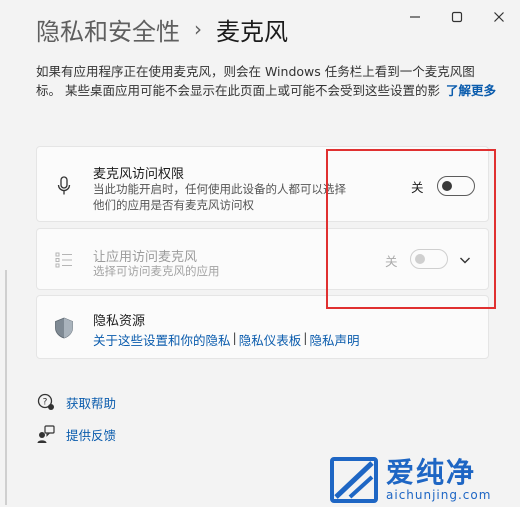 The height and width of the screenshot is (507, 520). Describe the element at coordinates (91, 435) in the screenshot. I see `feedback-label: 提供反馈` at that location.